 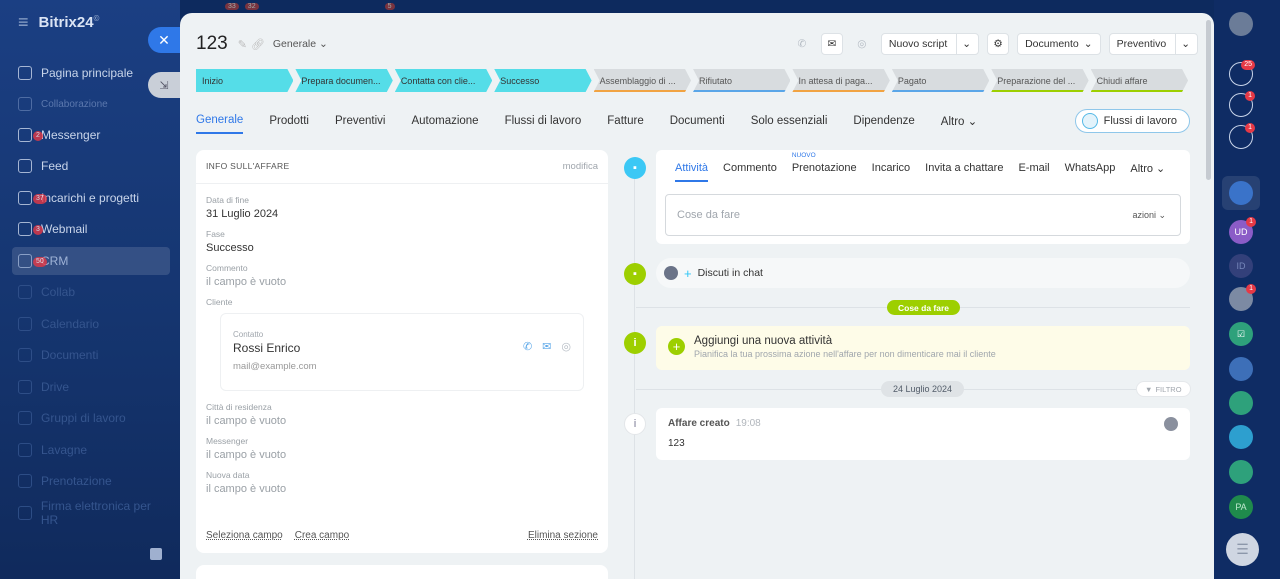 What do you see at coordinates (91, 324) in the screenshot?
I see `sidebar-item-calendar: Calendario` at bounding box center [91, 324].